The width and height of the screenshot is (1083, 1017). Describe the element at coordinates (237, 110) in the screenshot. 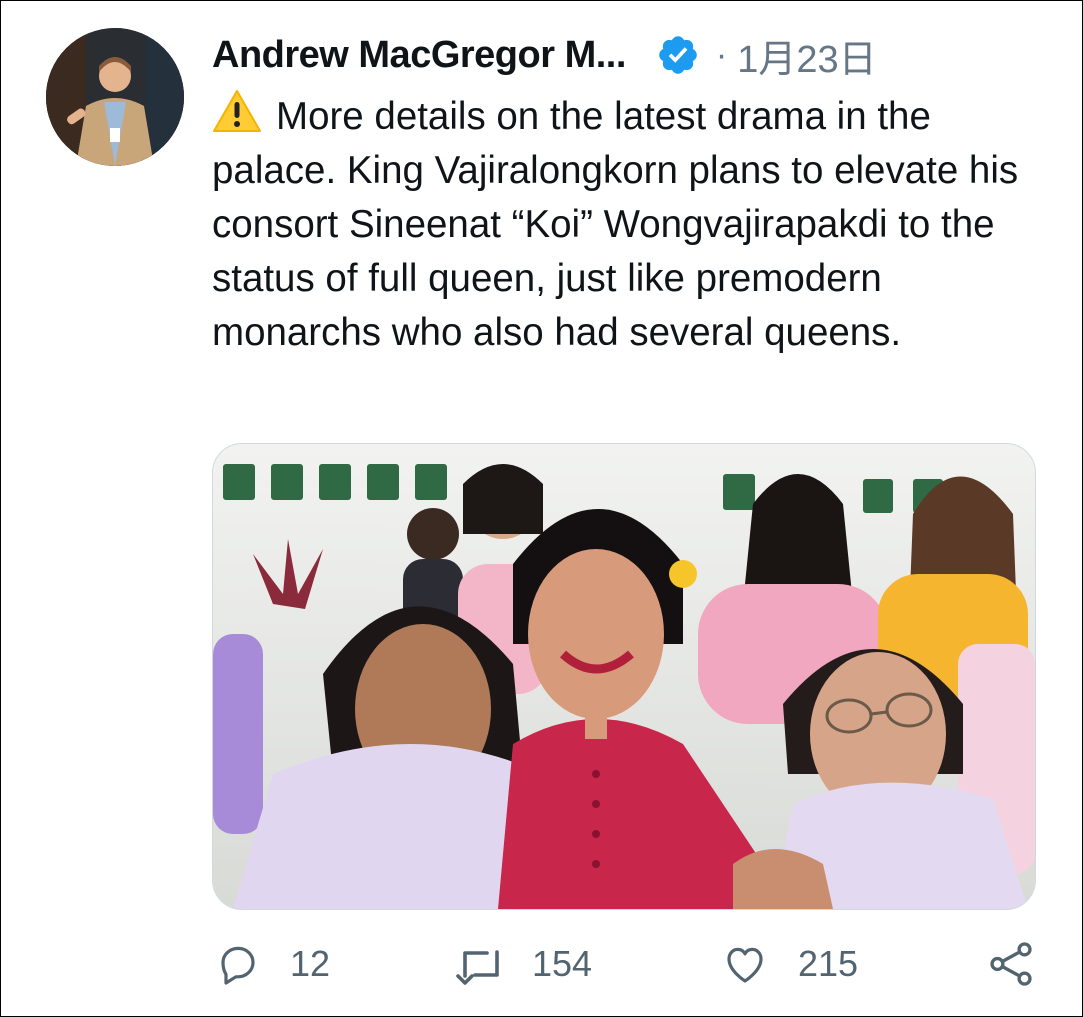

I see `warning-icon` at that location.